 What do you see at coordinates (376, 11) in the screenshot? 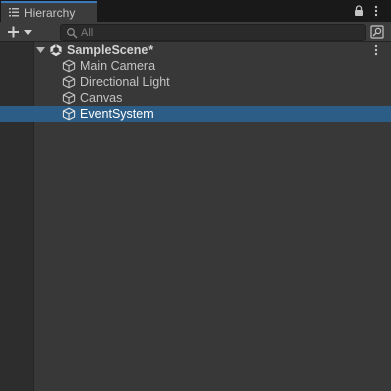
I see `tab-menu-icon` at bounding box center [376, 11].